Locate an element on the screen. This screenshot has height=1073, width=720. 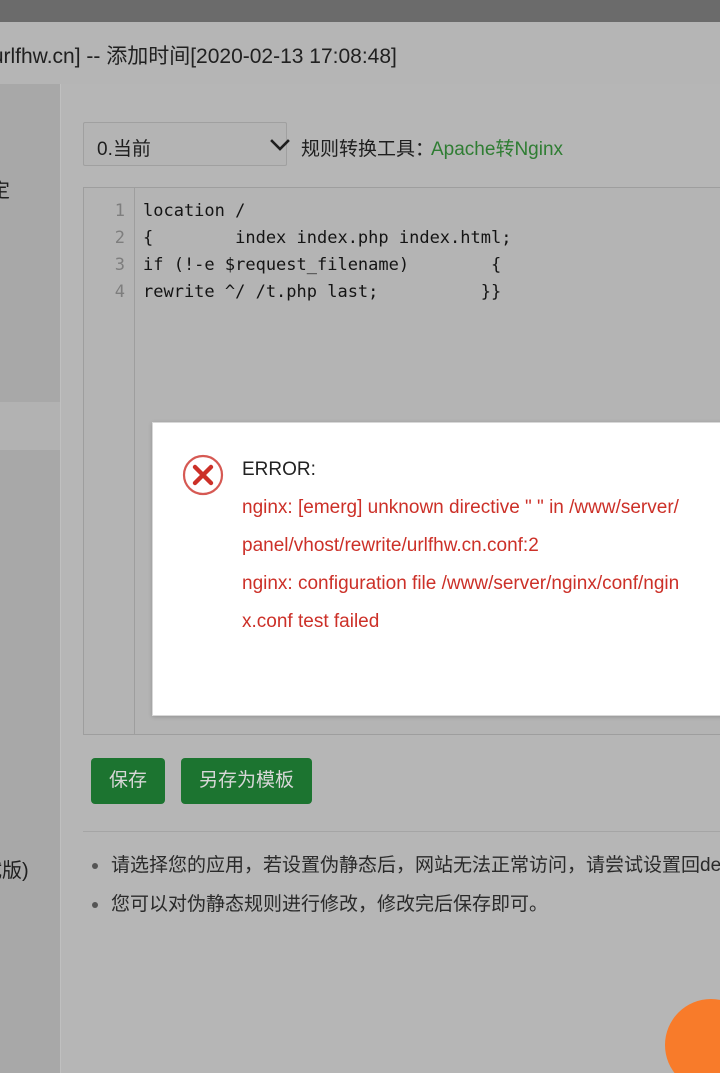
sidebar-panel-upper is located at coordinates (30, 243).